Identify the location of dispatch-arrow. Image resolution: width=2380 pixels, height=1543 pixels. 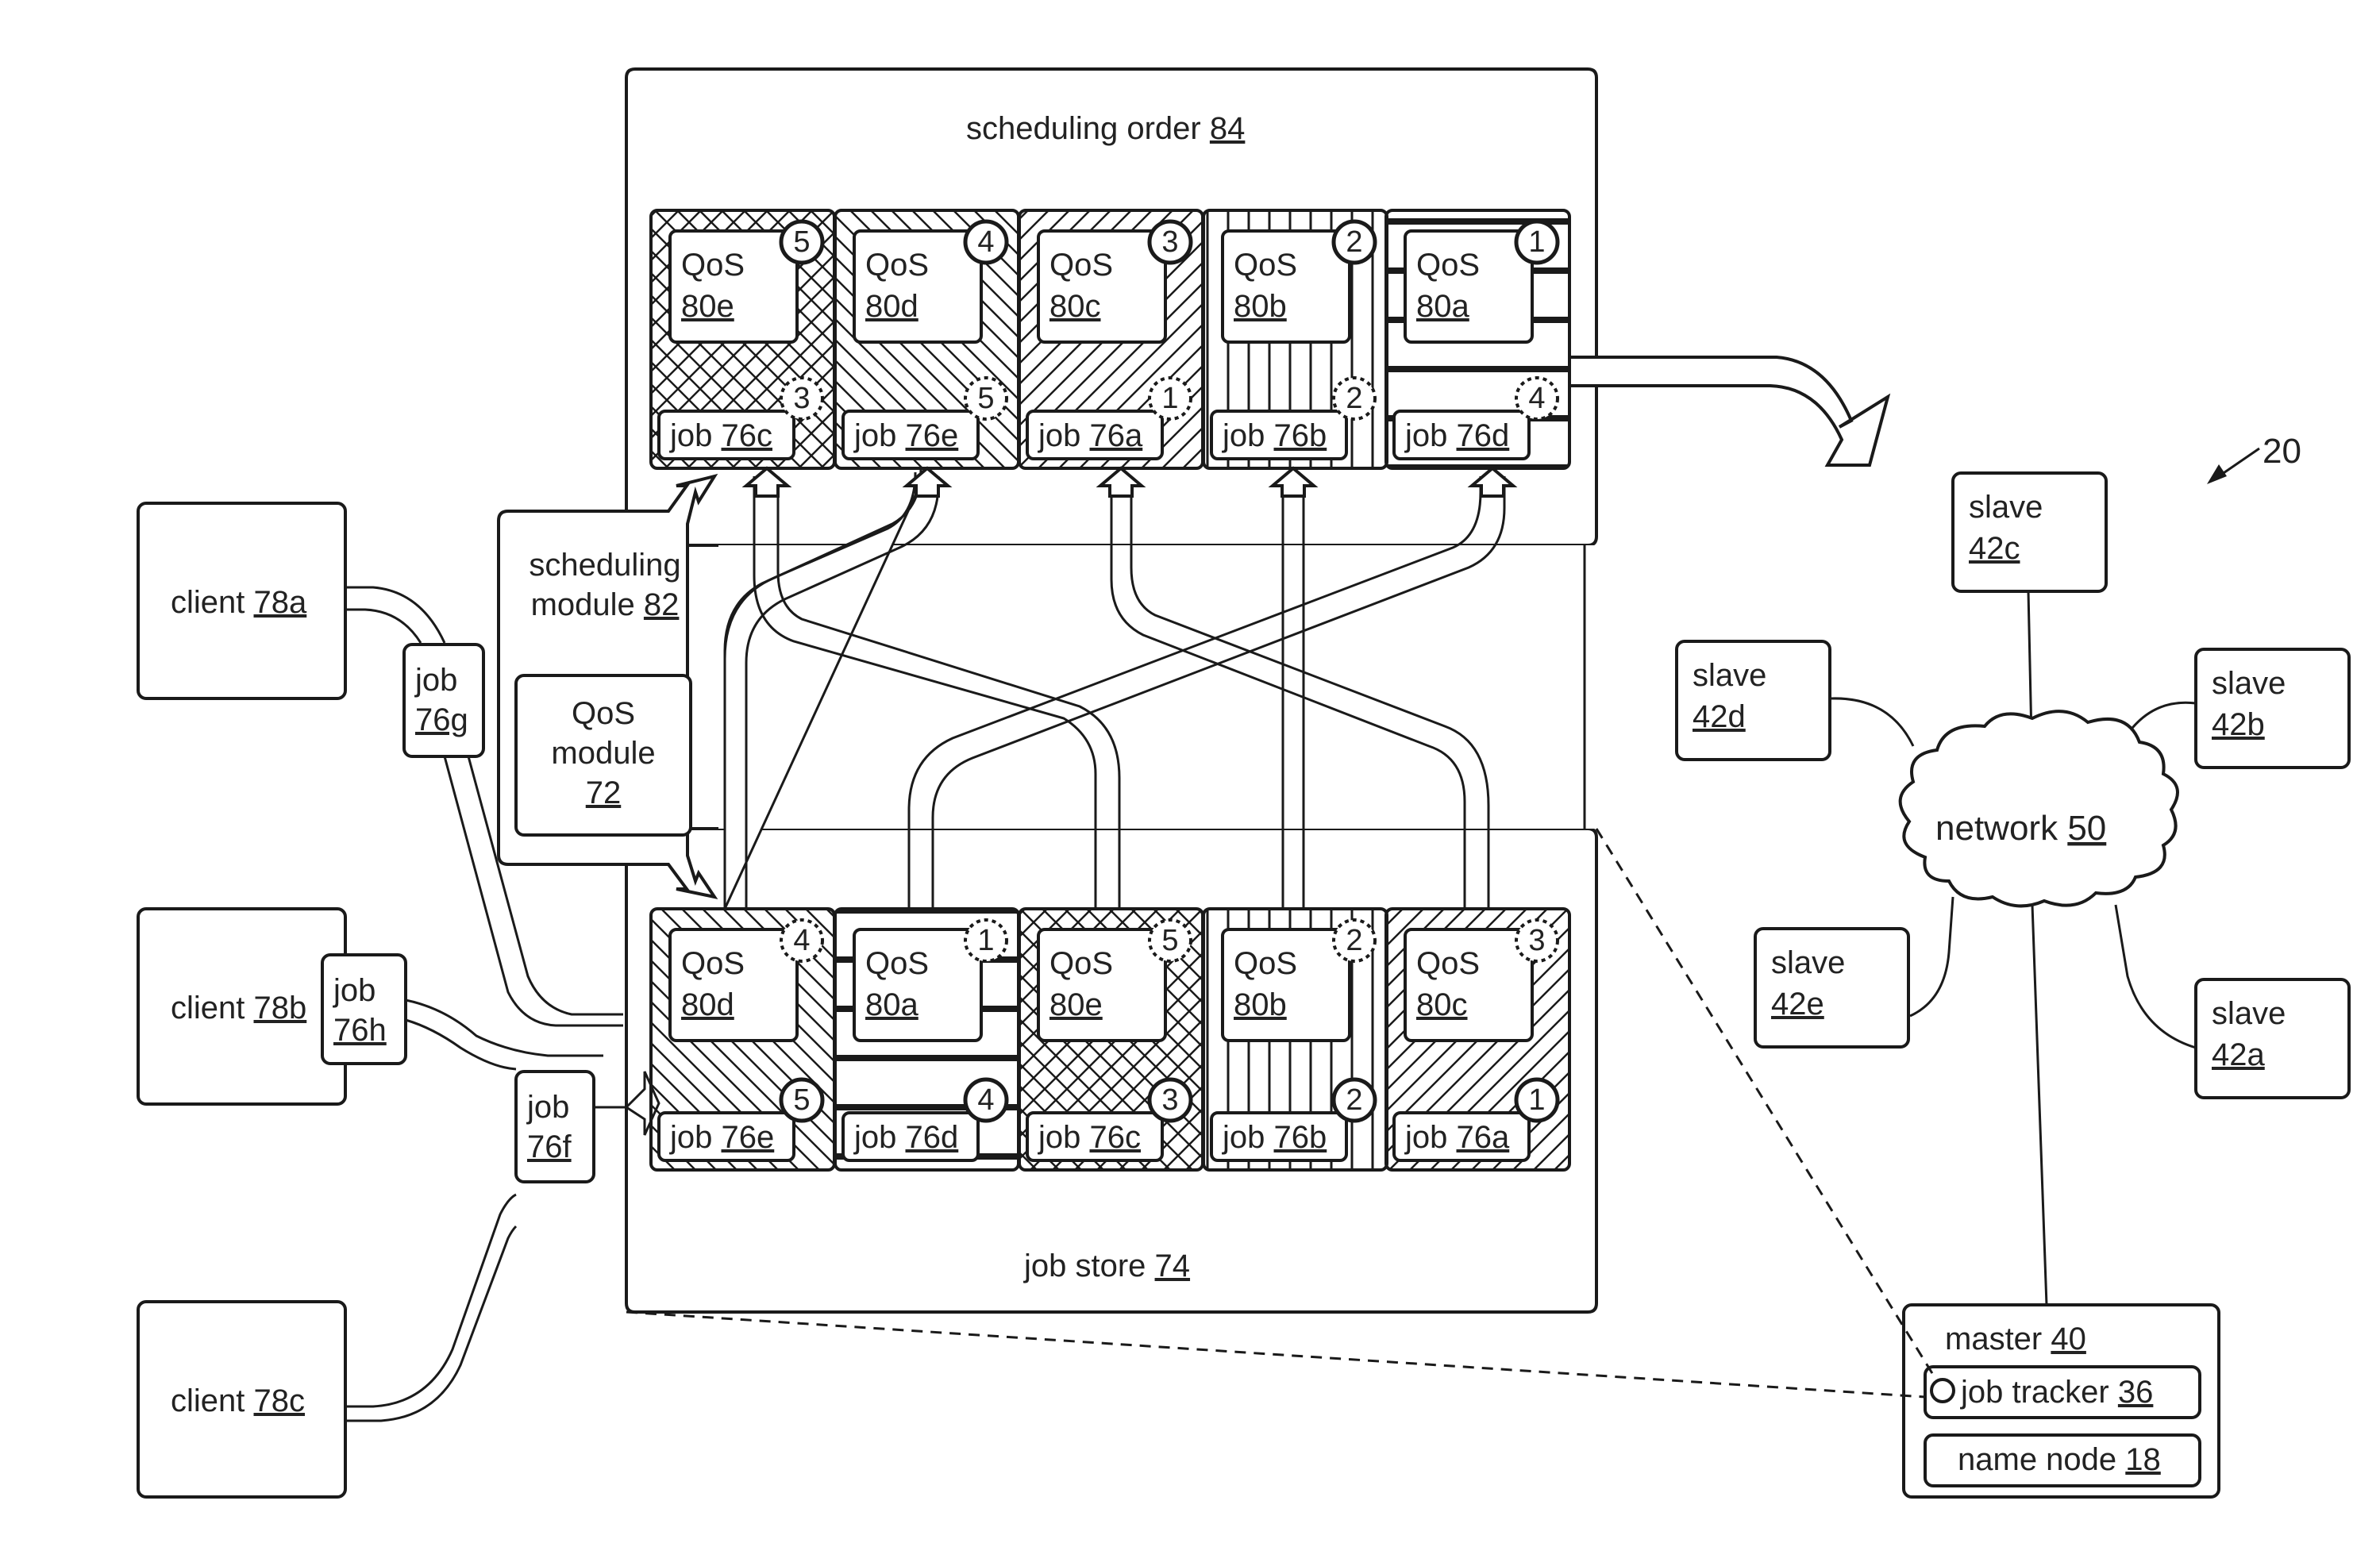
(1729, 411).